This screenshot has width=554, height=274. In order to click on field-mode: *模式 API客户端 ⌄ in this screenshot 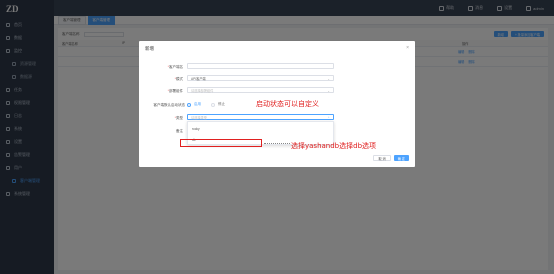, I will do `click(277, 79)`.